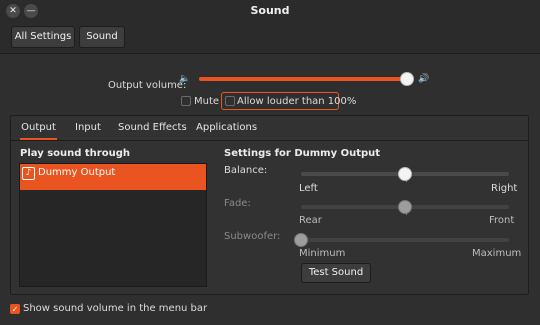 This screenshot has width=540, height=325. I want to click on balance-knob, so click(405, 174).